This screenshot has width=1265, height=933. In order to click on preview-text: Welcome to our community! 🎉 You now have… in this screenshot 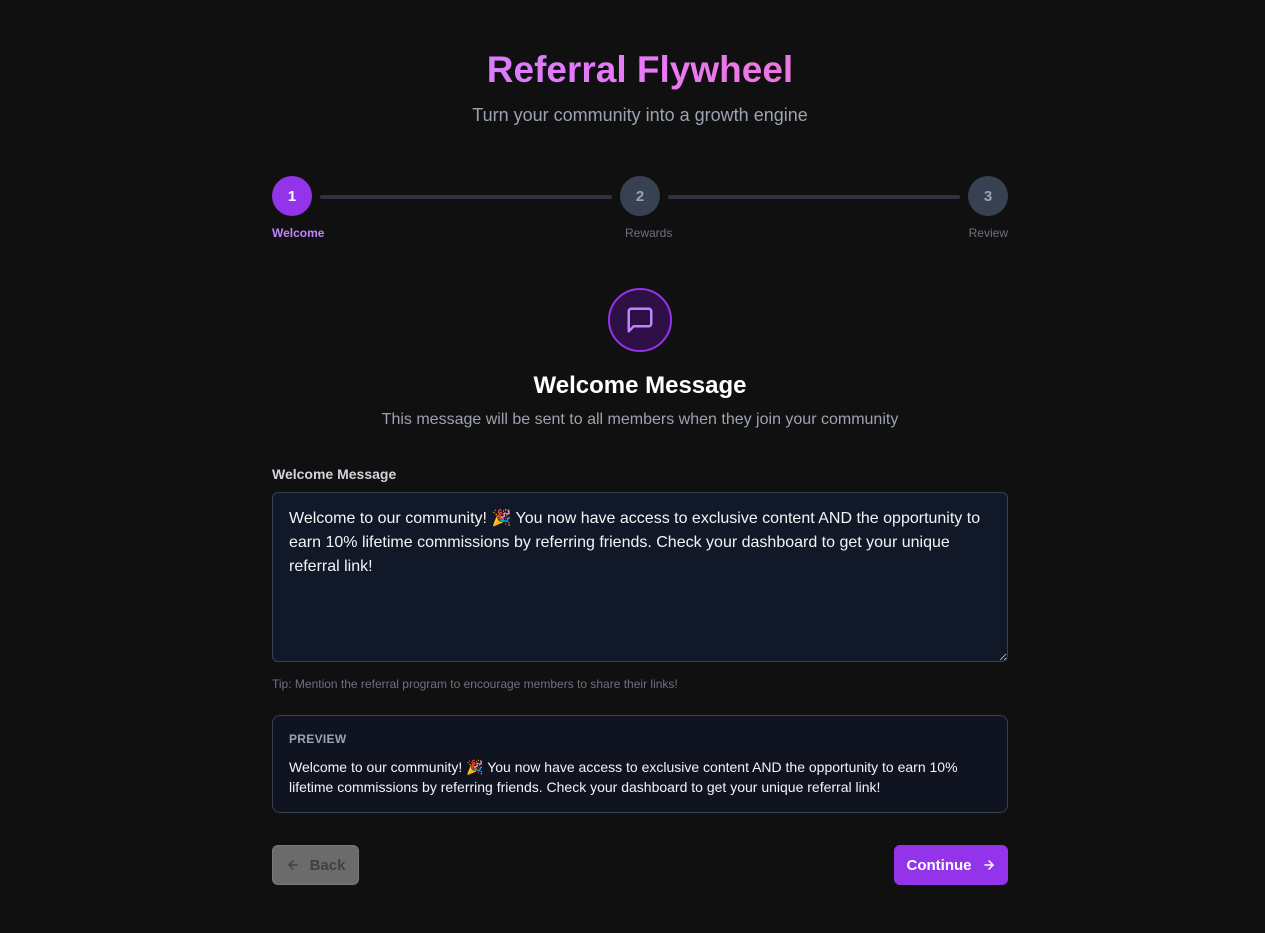, I will do `click(623, 777)`.